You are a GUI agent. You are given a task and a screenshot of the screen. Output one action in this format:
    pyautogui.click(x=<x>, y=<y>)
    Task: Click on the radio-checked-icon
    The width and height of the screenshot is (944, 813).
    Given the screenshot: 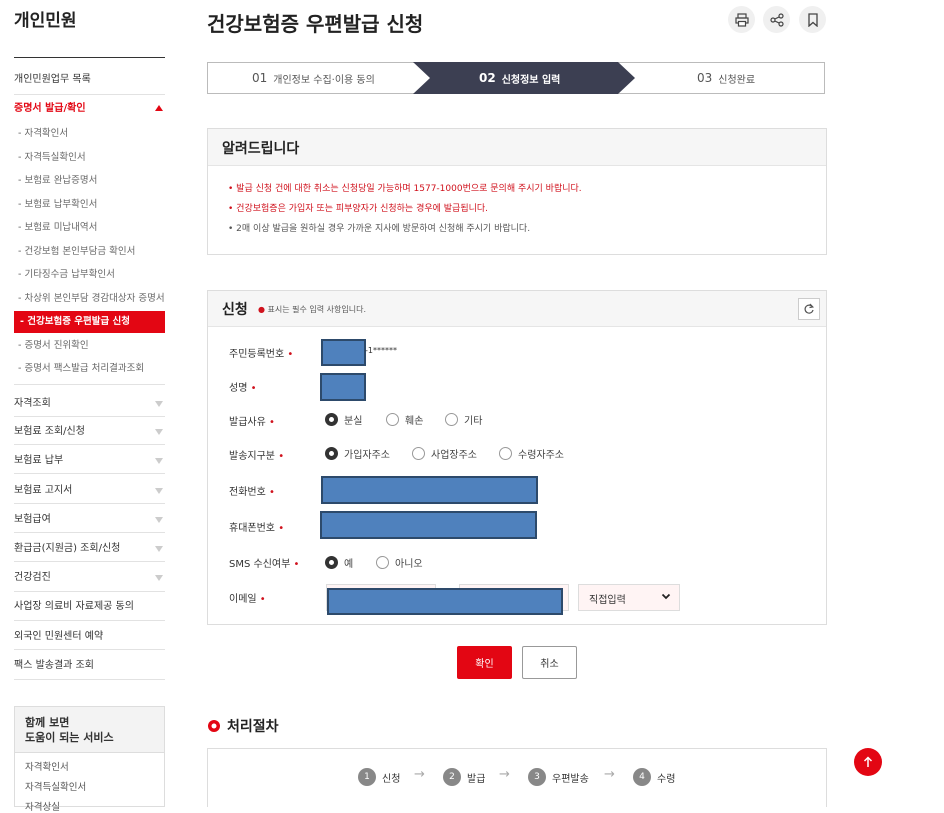 What is the action you would take?
    pyautogui.click(x=331, y=419)
    